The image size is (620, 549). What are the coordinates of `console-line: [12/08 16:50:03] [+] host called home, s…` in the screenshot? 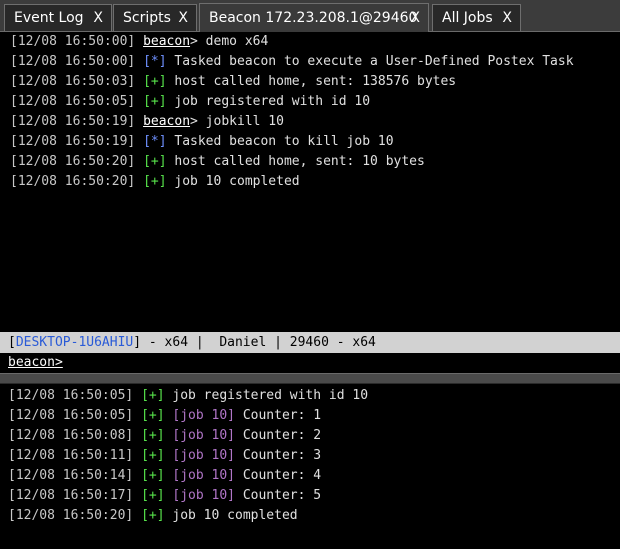 It's located at (233, 82).